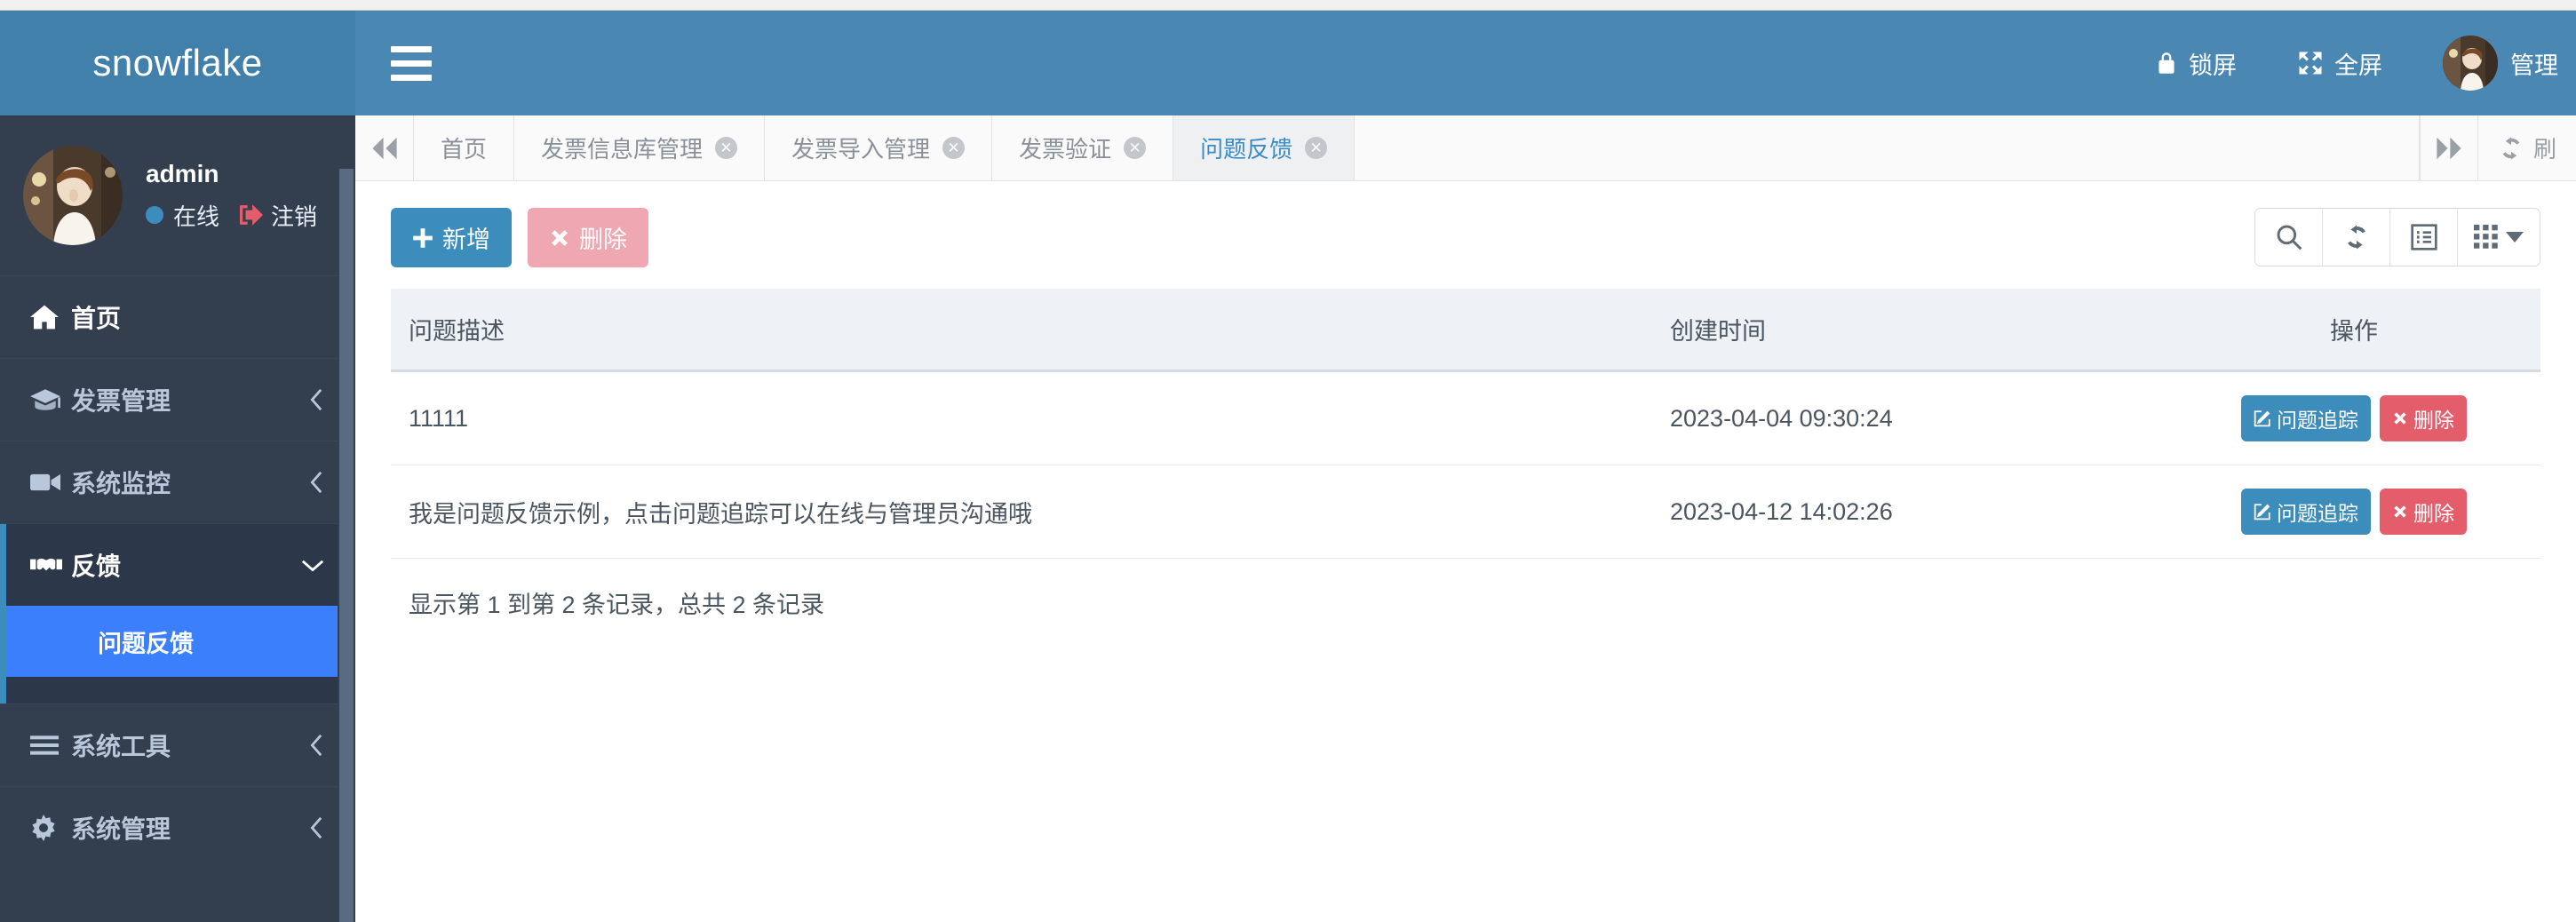 The image size is (2576, 922). I want to click on sidebar-toggle-button, so click(416, 63).